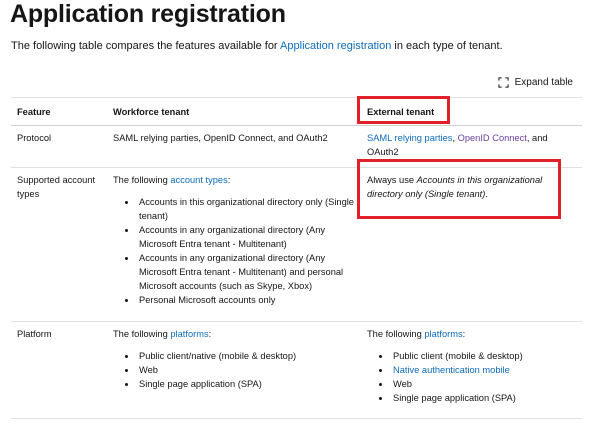  I want to click on platforms-link-workforce: platforms, so click(189, 334).